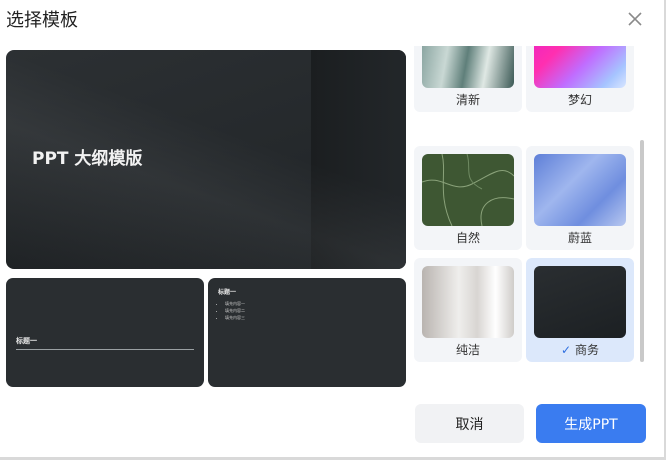 This screenshot has height=466, width=670. Describe the element at coordinates (42, 20) in the screenshot. I see `dialog-title: 选择模板` at that location.